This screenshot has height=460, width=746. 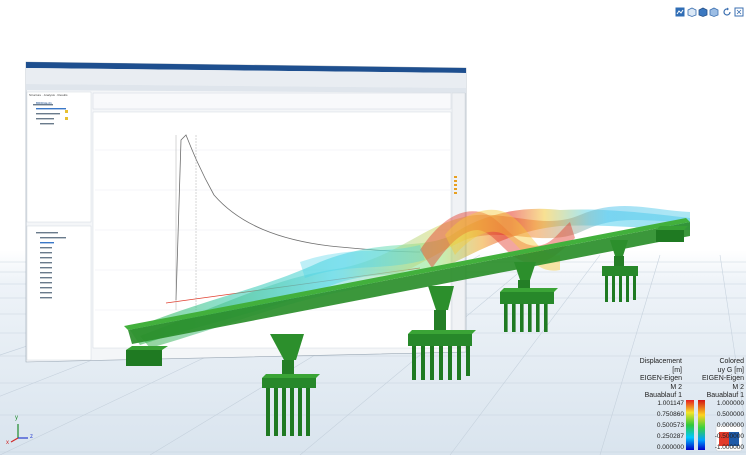 I want to click on legend-left-value: 0.750860, so click(x=670, y=414).